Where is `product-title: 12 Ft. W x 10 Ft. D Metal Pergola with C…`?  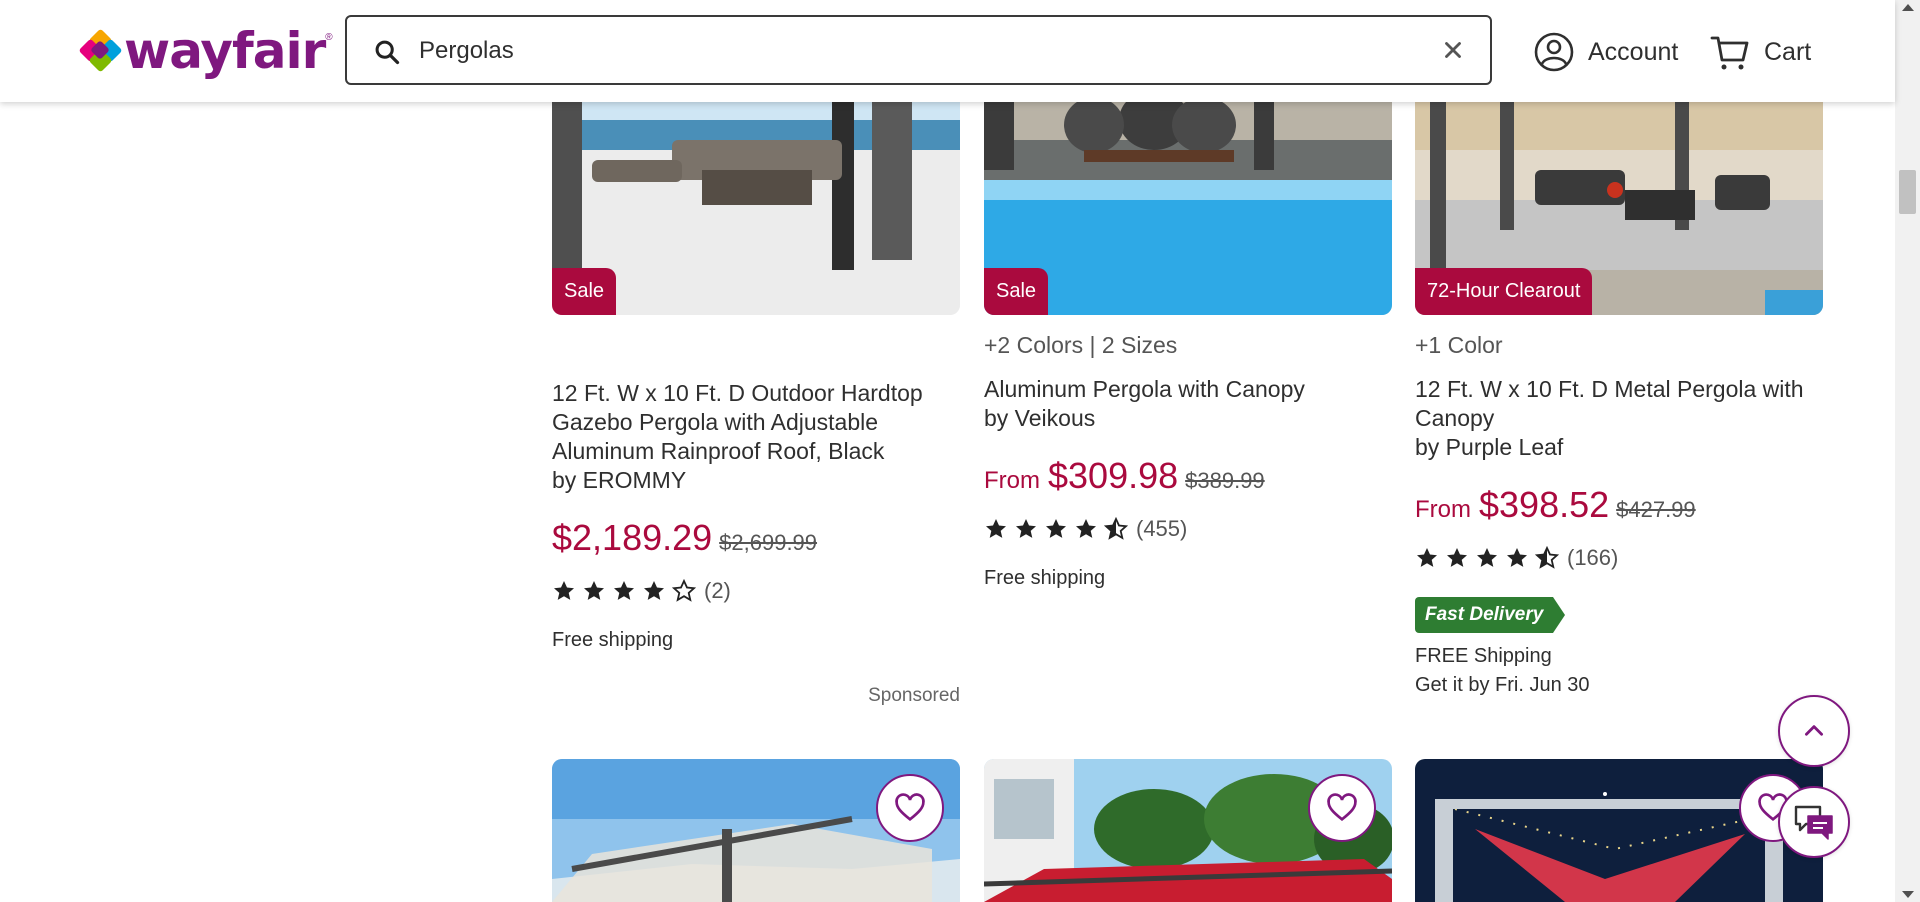 product-title: 12 Ft. W x 10 Ft. D Metal Pergola with C… is located at coordinates (1619, 418).